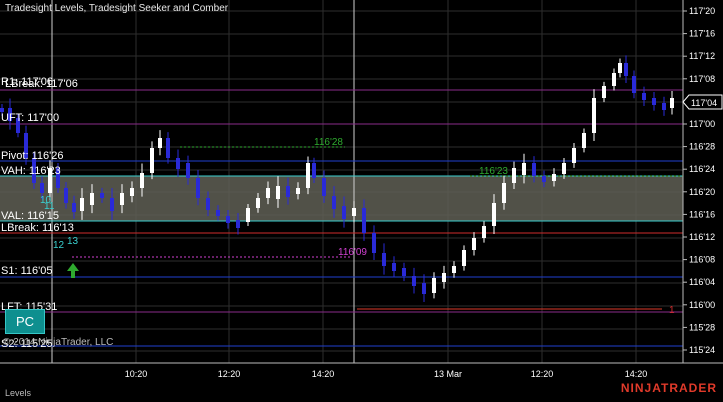 The width and height of the screenshot is (723, 402). I want to click on y-tick-label: 115'28, so click(702, 327).